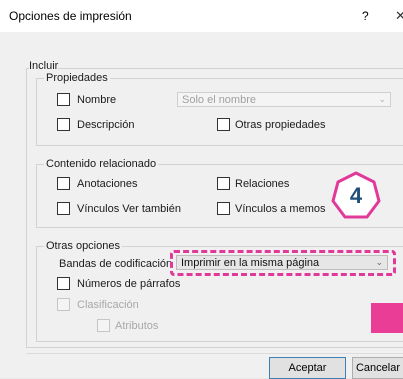 The width and height of the screenshot is (403, 379). Describe the element at coordinates (103, 325) in the screenshot. I see `atributos-checkbox` at that location.